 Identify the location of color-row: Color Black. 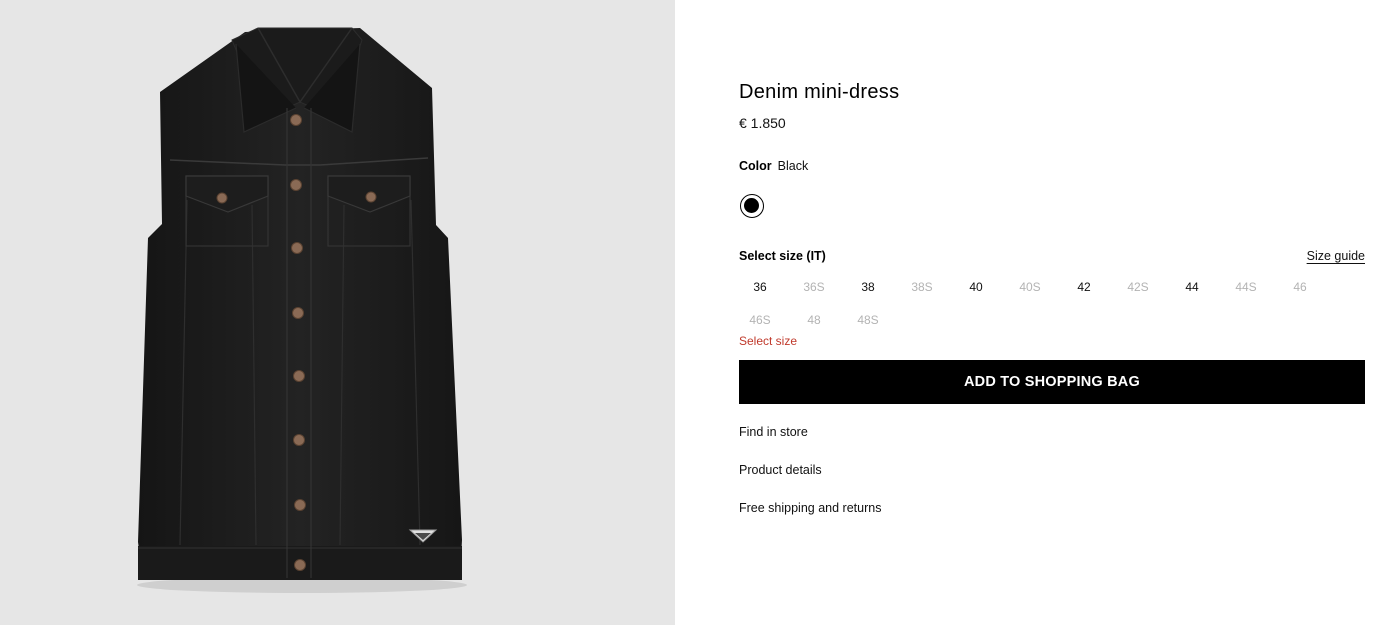
(773, 166).